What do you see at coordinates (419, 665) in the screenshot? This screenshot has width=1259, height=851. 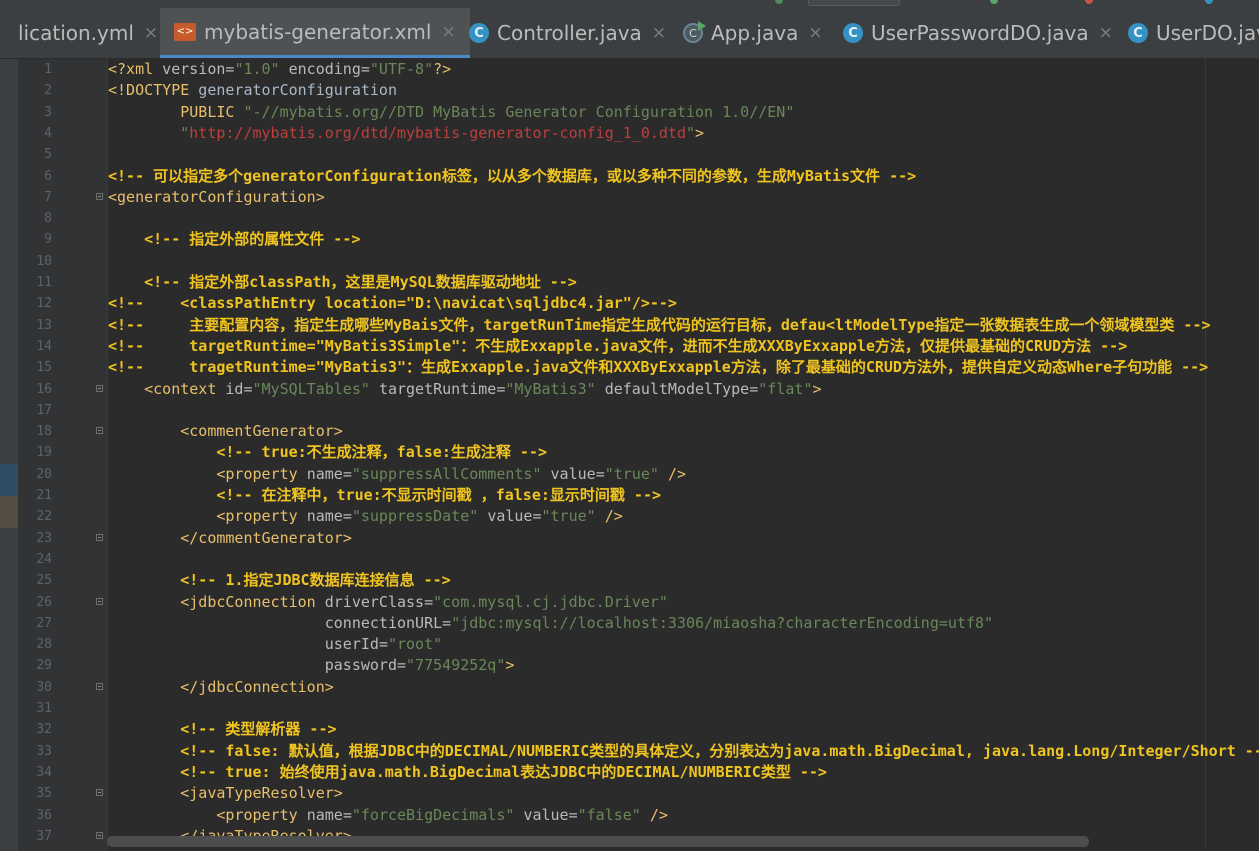 I see `code-text: password="77549252q">` at bounding box center [419, 665].